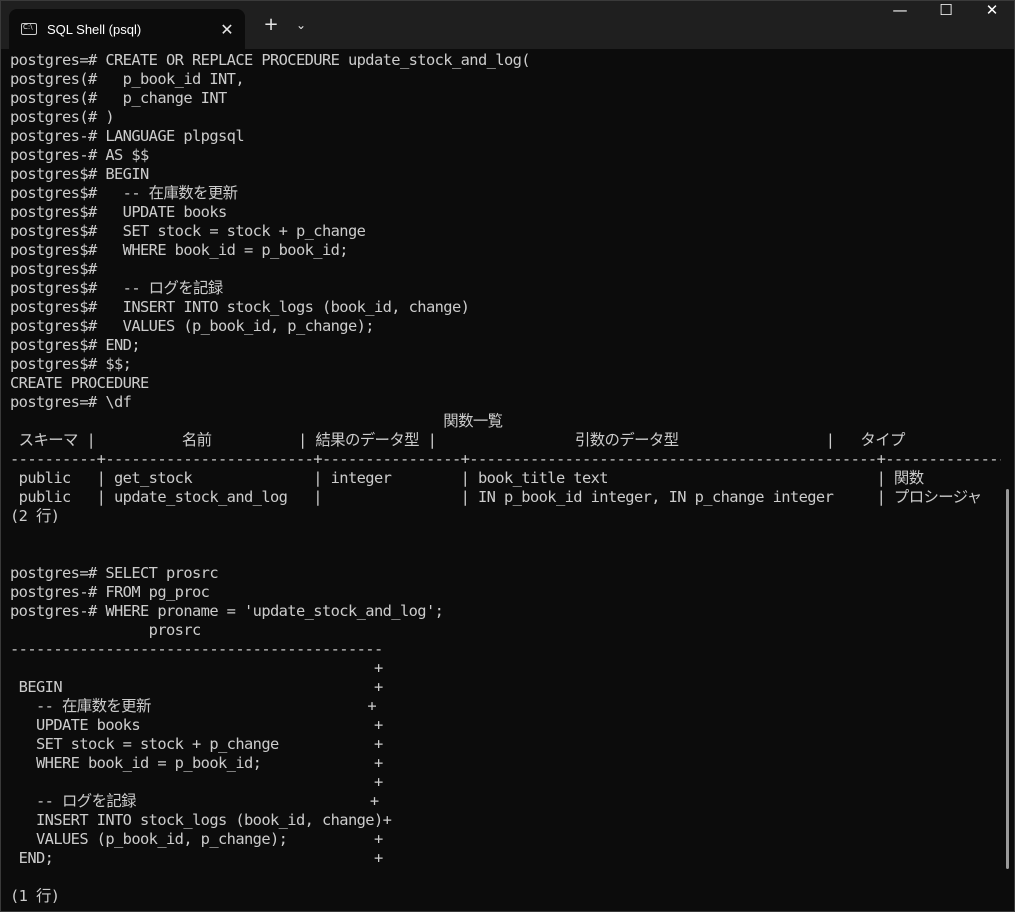  I want to click on terminal-line: postgres-# AS $$, so click(79, 155).